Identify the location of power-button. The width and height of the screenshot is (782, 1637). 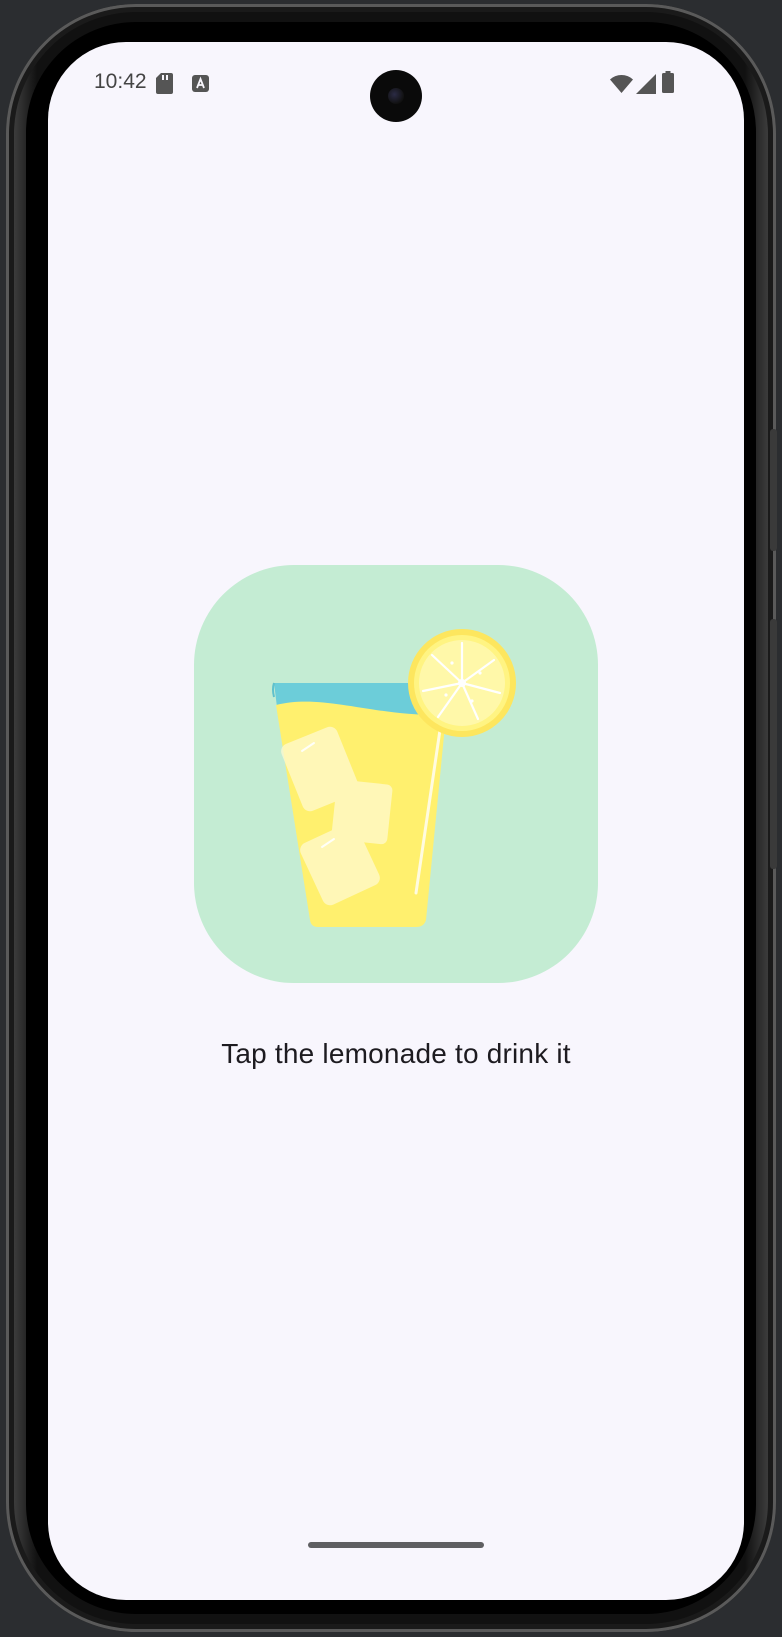
(773, 744).